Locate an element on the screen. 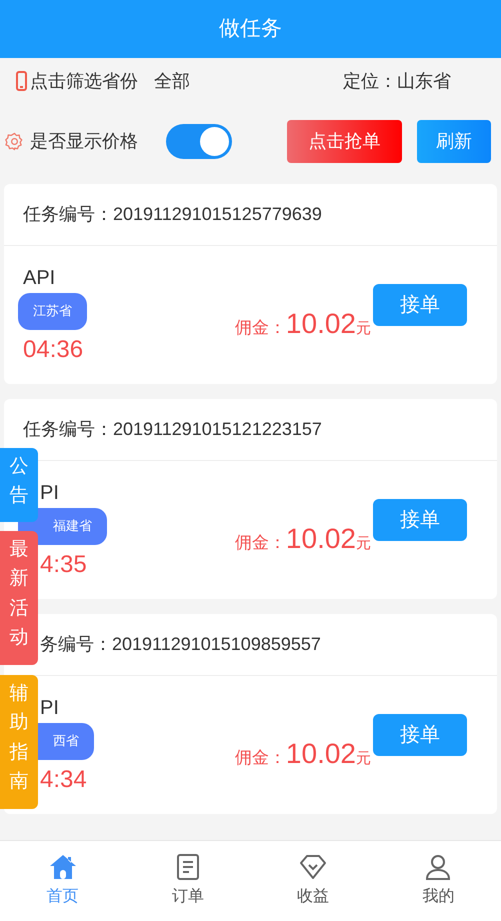 This screenshot has width=501, height=921. tab-bar-item: 我的 is located at coordinates (438, 881).